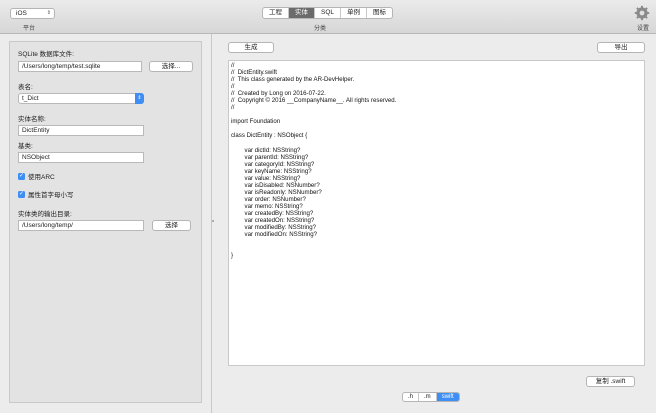  What do you see at coordinates (276, 13) in the screenshot?
I see `segment-0: 工程` at bounding box center [276, 13].